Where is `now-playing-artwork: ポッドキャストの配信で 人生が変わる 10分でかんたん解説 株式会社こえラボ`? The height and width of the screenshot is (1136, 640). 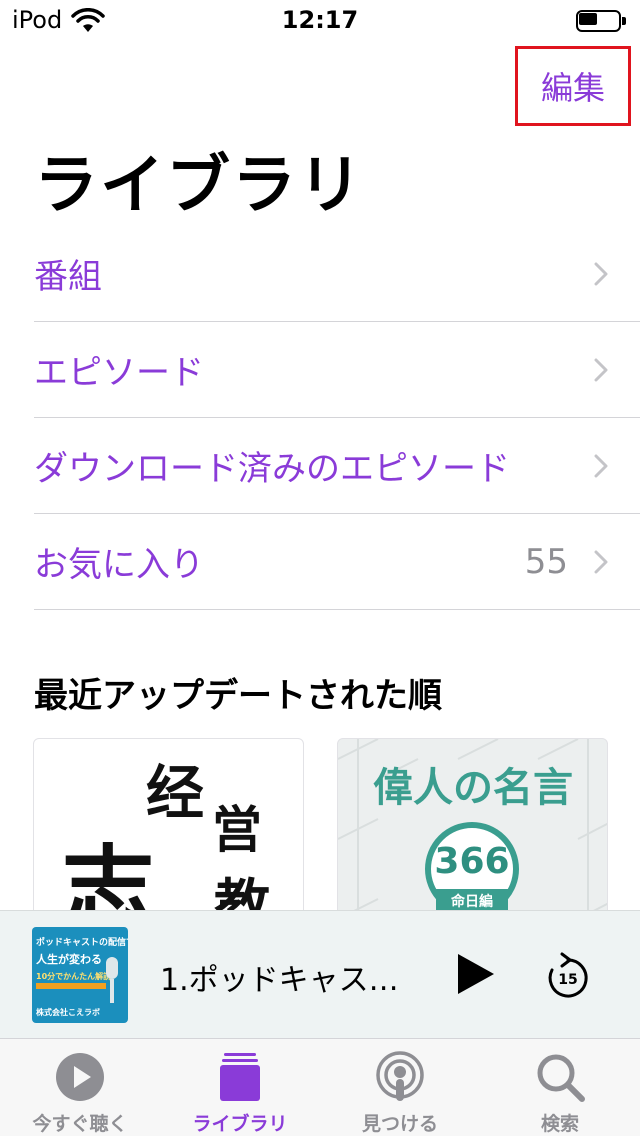
now-playing-artwork: ポッドキャストの配信で 人生が変わる 10分でかんたん解説 株式会社こえラボ is located at coordinates (80, 975).